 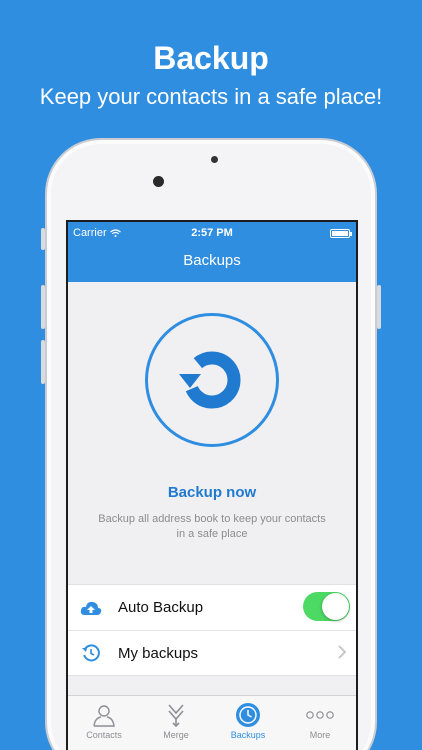 I want to click on refresh-icon, so click(x=210, y=380).